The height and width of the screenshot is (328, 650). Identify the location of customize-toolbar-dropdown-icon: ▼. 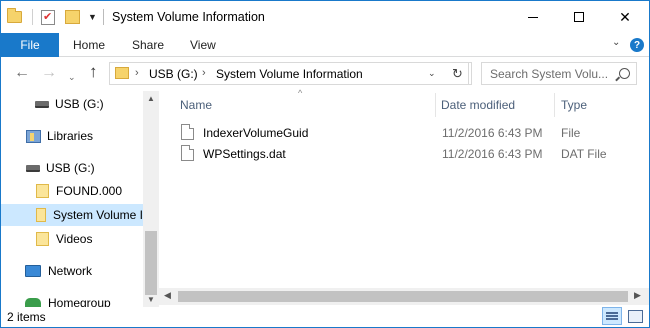
(92, 17).